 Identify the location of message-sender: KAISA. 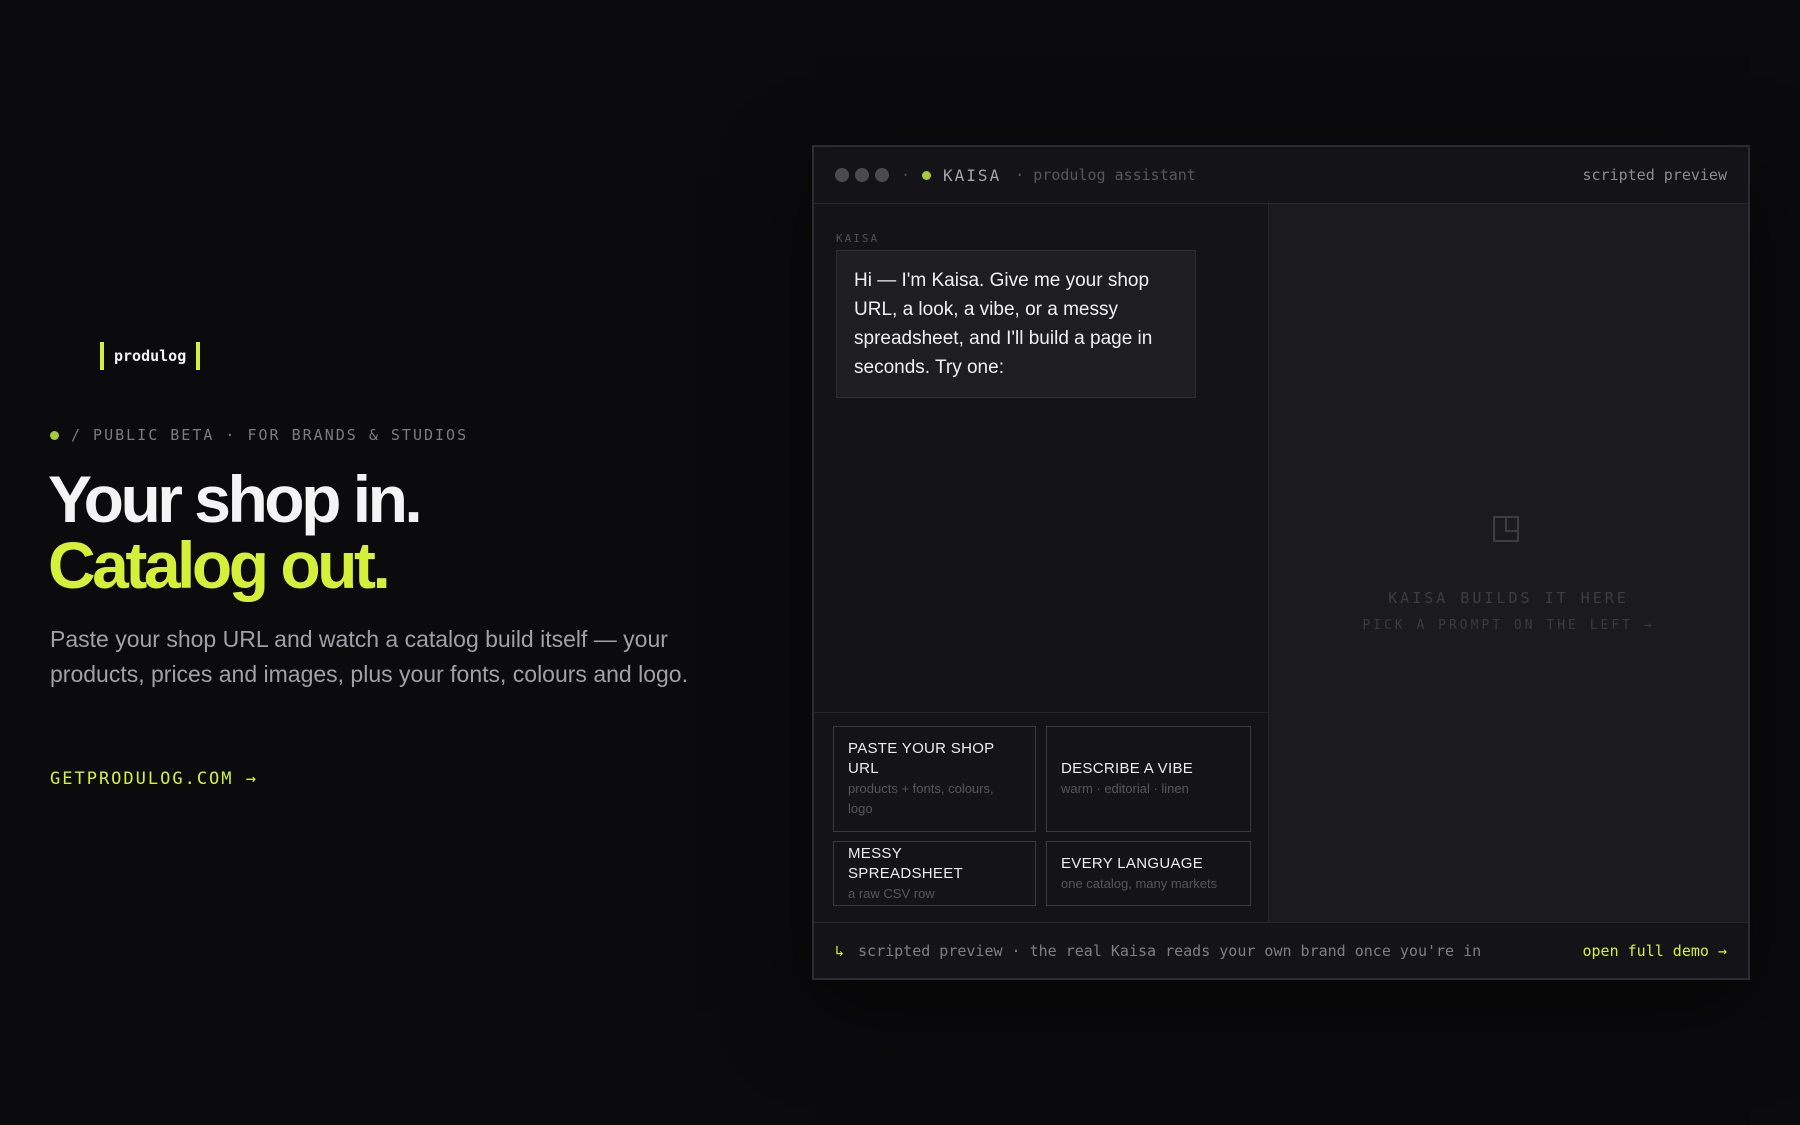
(858, 238).